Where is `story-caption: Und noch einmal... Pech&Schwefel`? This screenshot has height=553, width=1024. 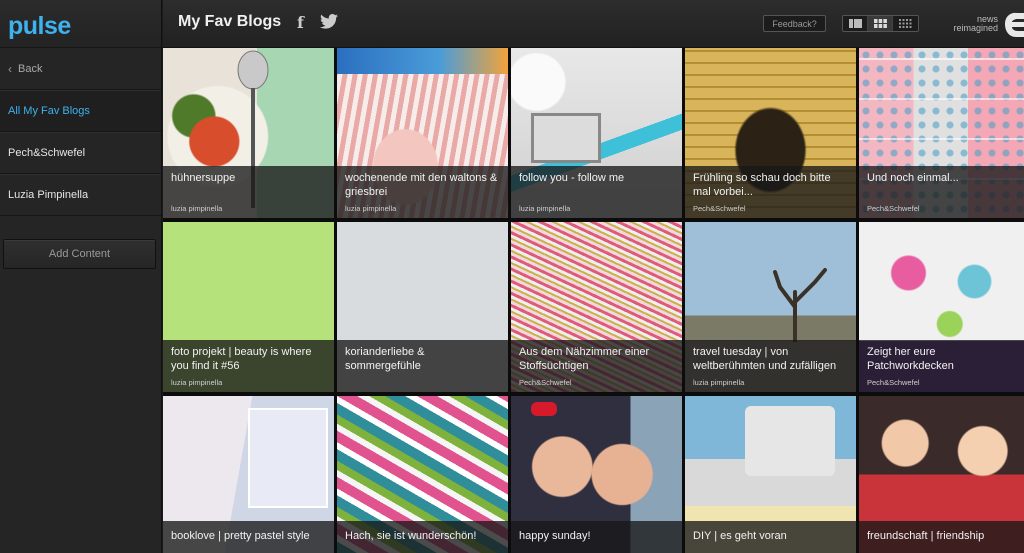 story-caption: Und noch einmal... Pech&Schwefel is located at coordinates (941, 192).